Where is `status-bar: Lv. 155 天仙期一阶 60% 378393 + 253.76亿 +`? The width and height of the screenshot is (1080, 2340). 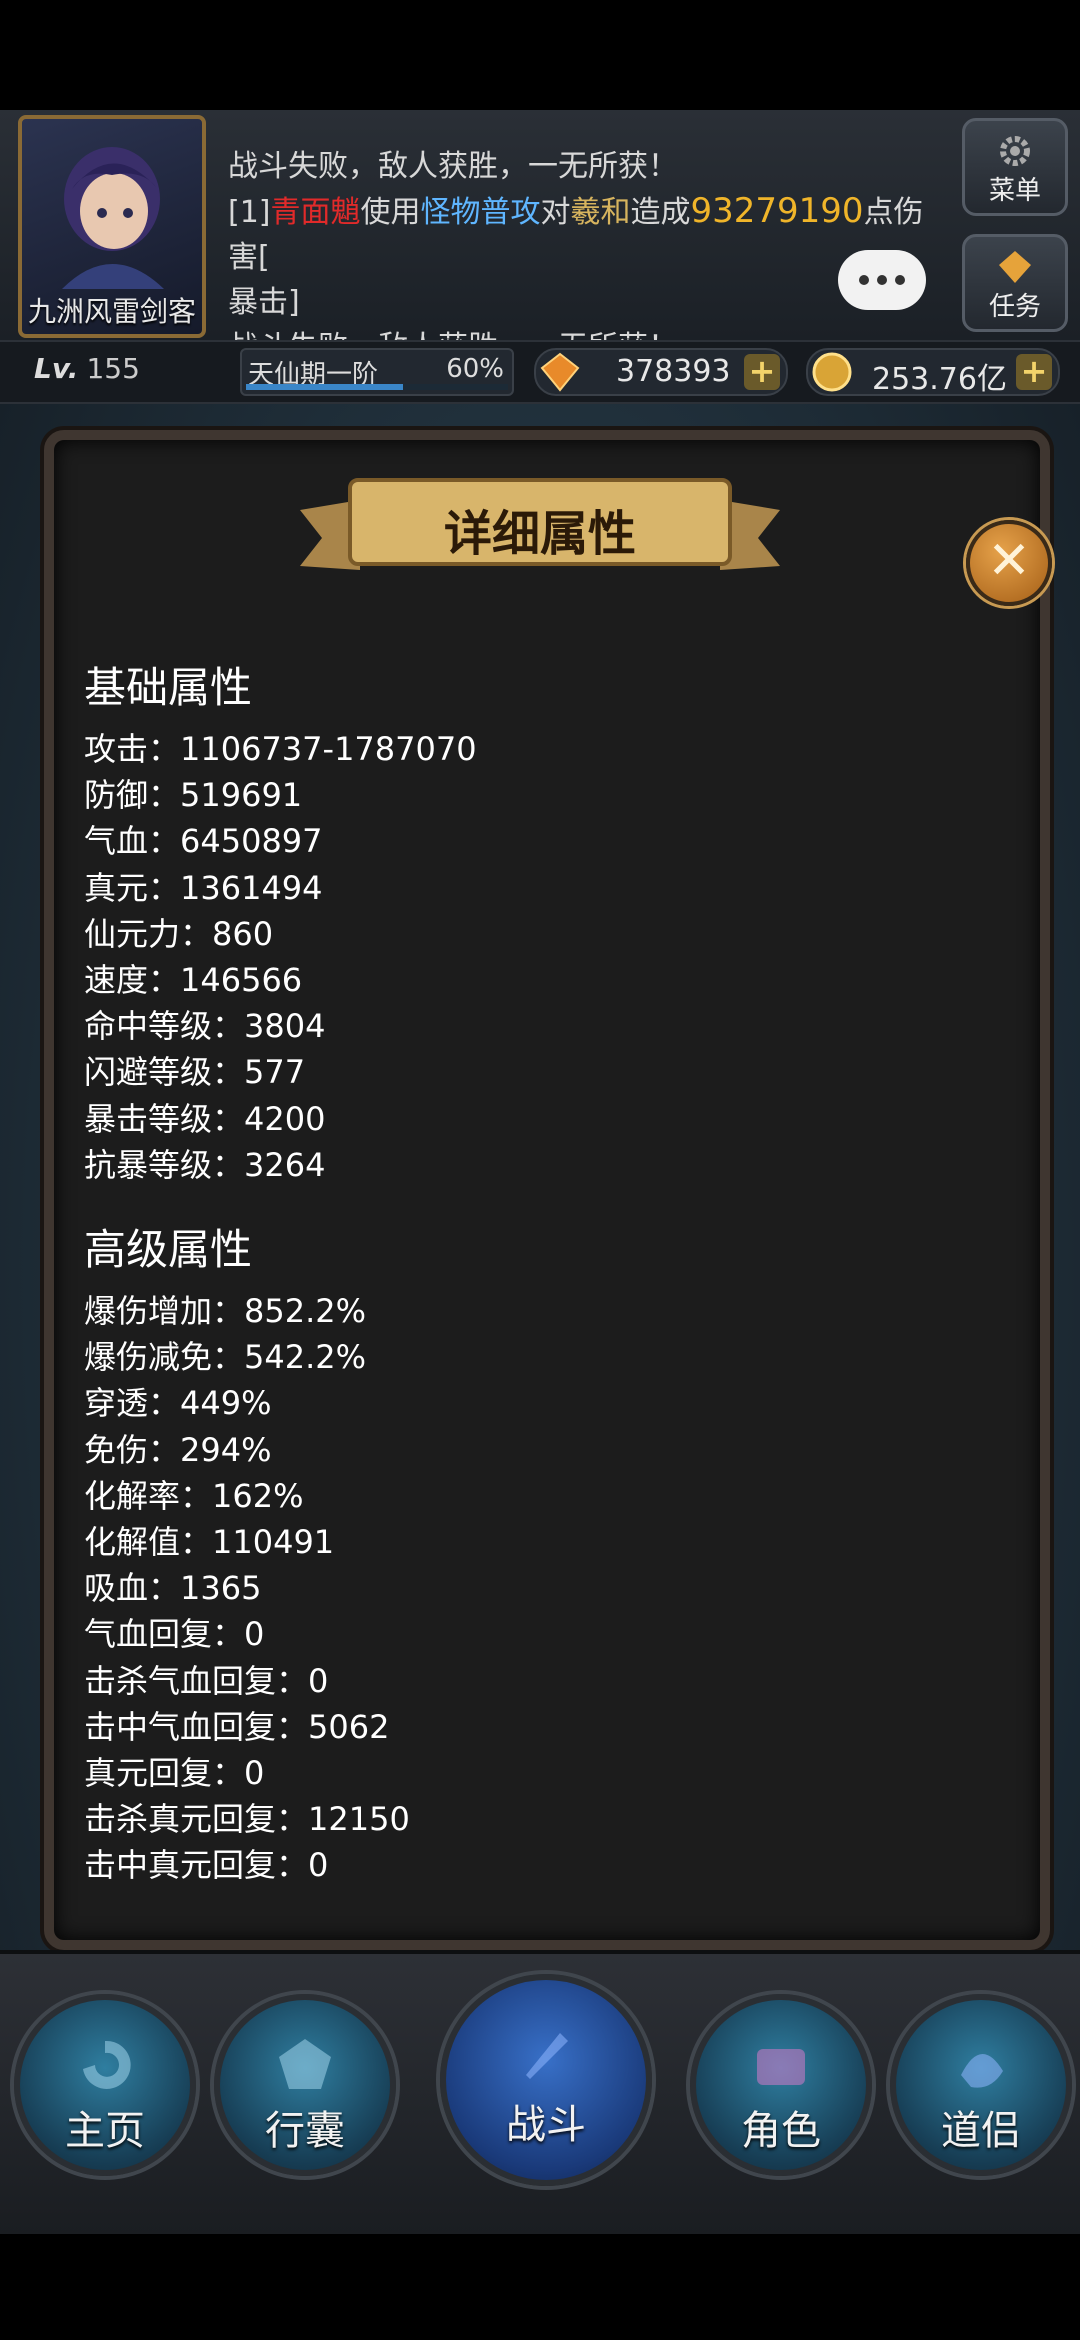 status-bar: Lv. 155 天仙期一阶 60% 378393 + 253.76亿 + is located at coordinates (540, 372).